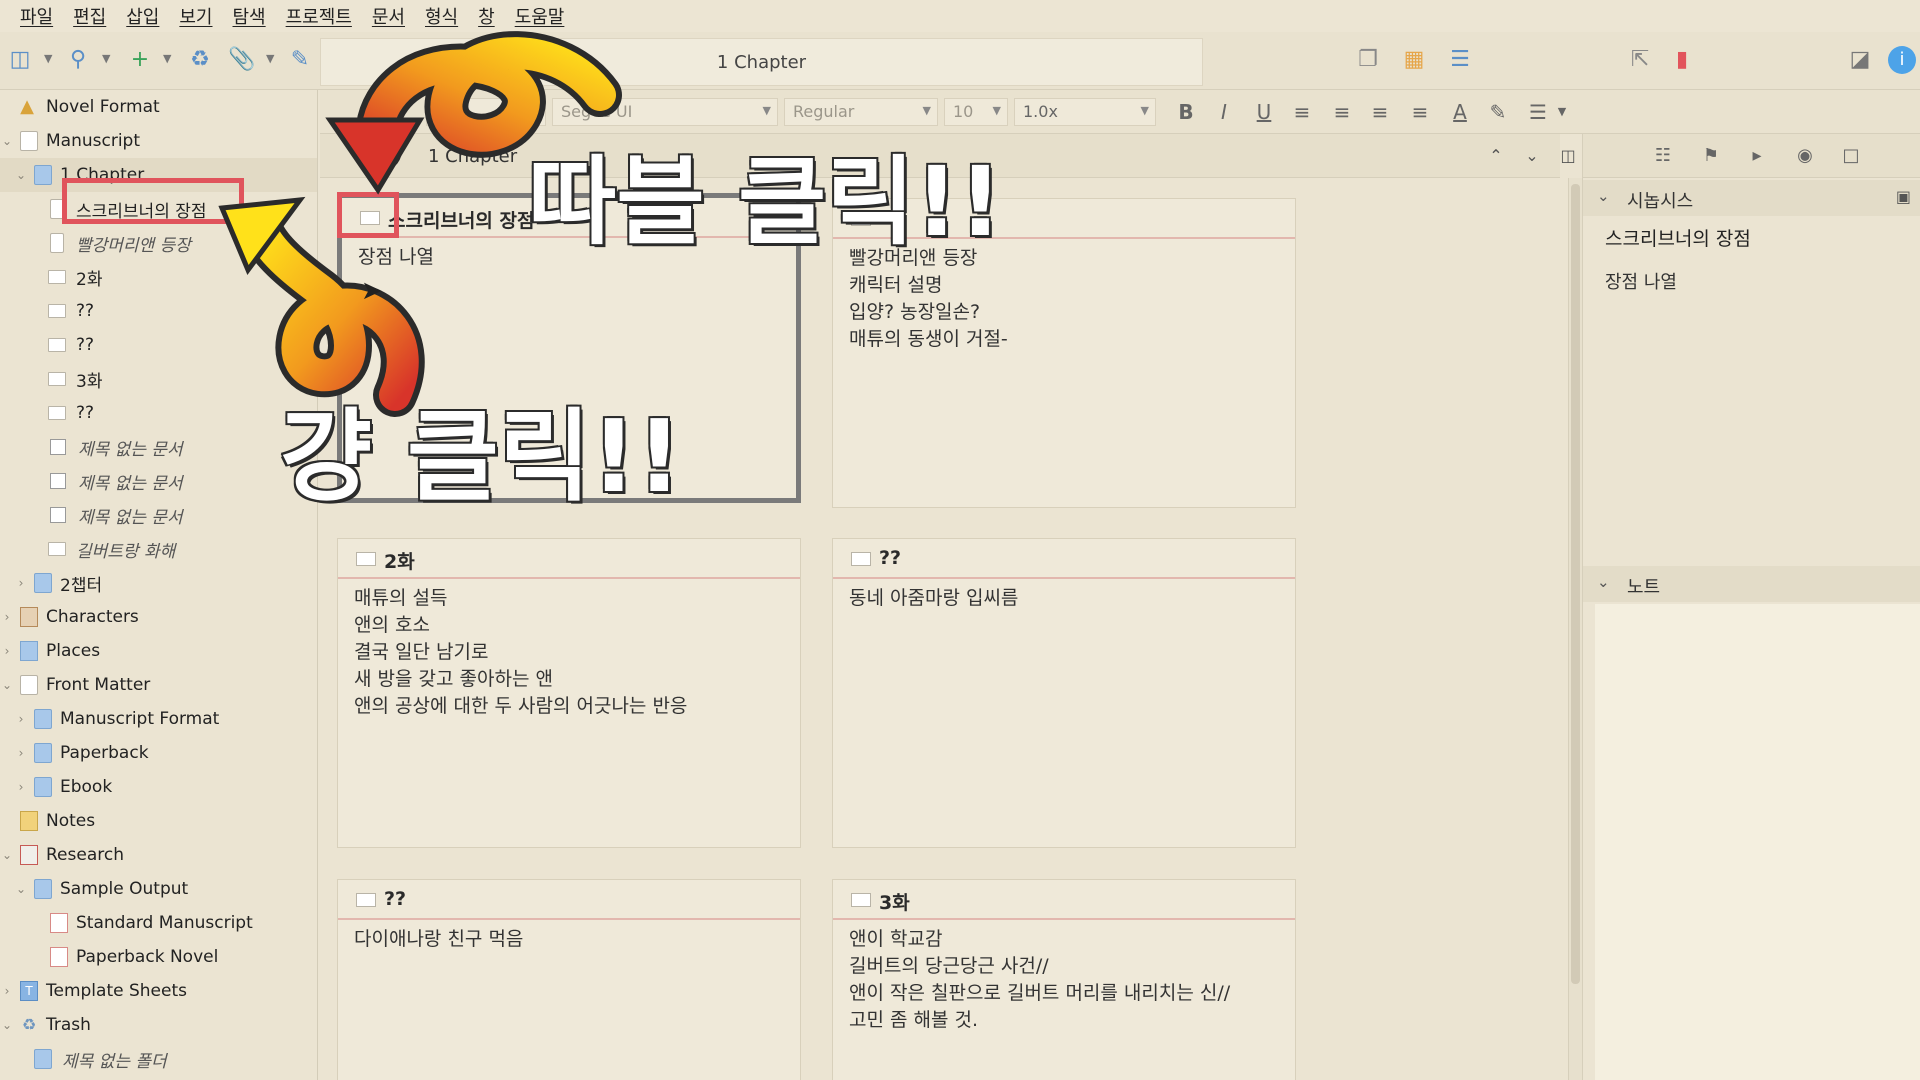 The height and width of the screenshot is (1080, 1920). Describe the element at coordinates (158, 515) in the screenshot. I see `binder-item-untitled-3: 제목 없는 문서` at that location.